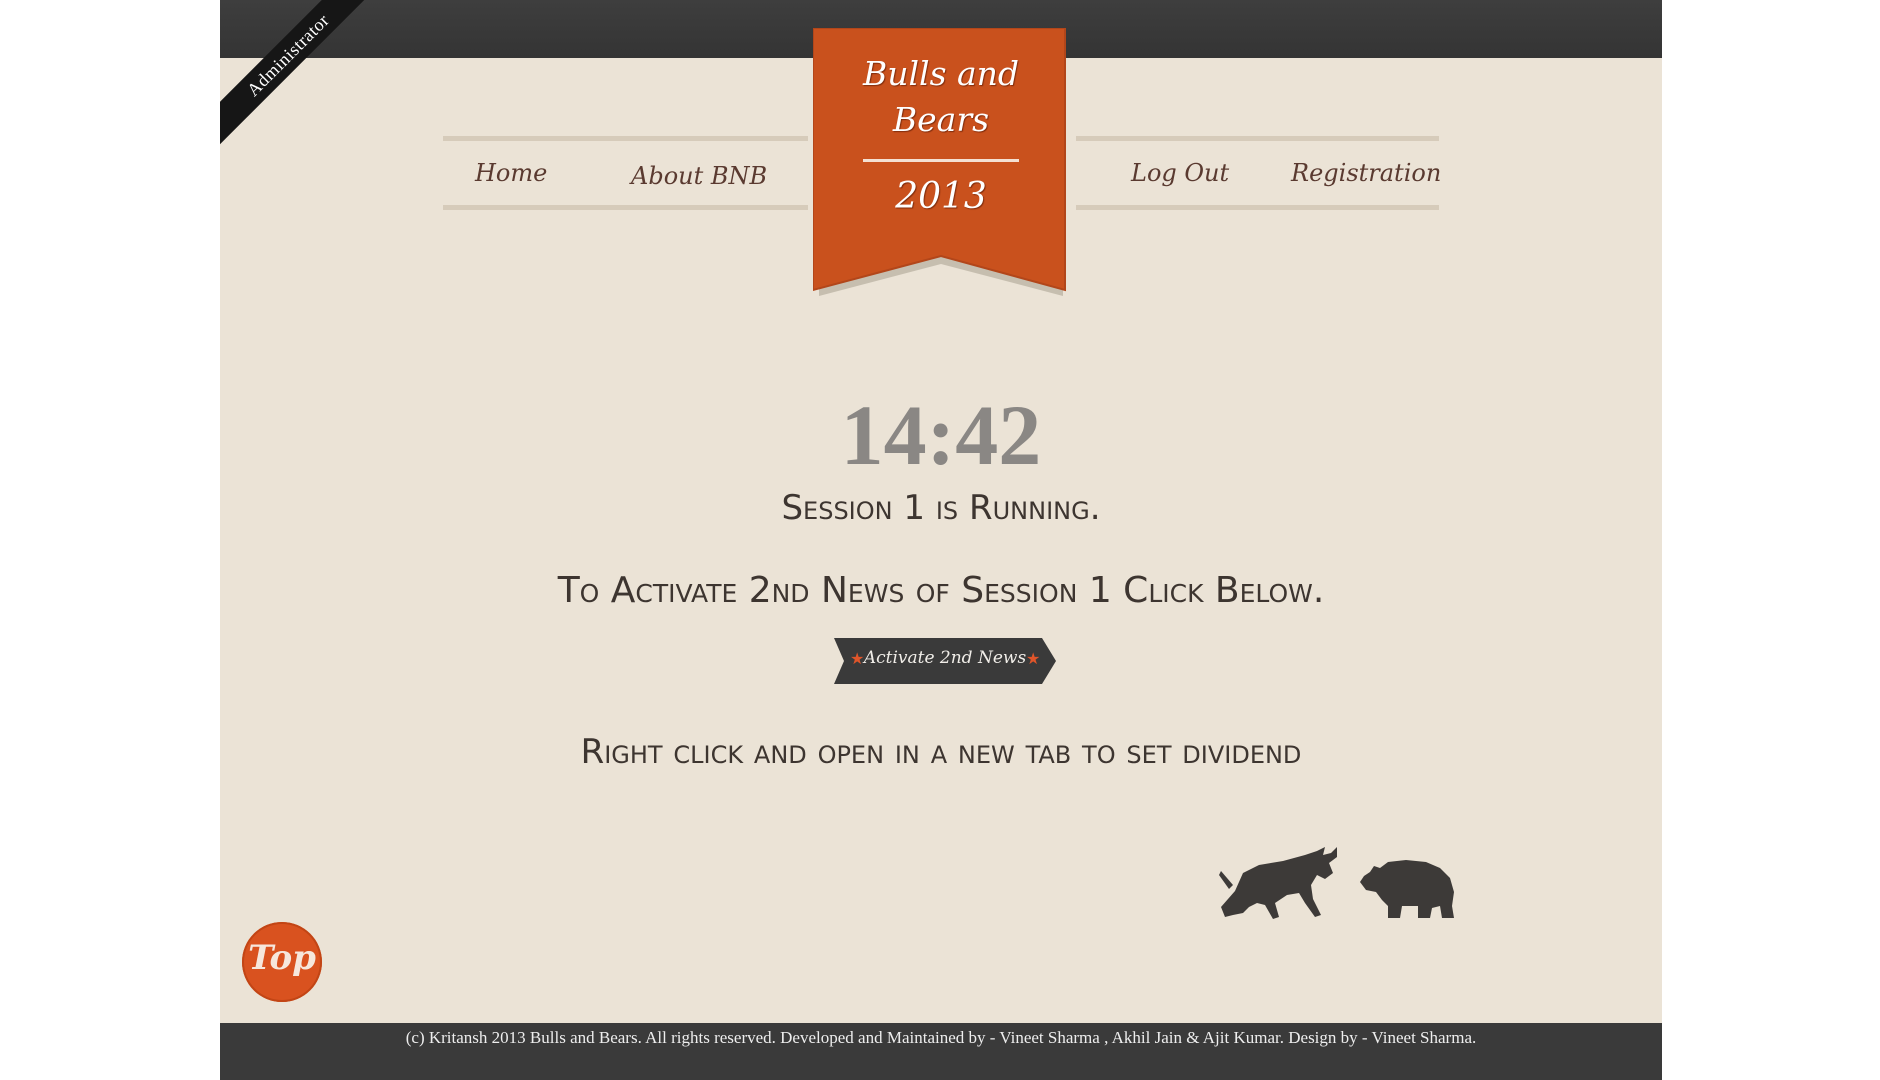  Describe the element at coordinates (1258, 173) in the screenshot. I see `nav-right: Log Out Registration` at that location.